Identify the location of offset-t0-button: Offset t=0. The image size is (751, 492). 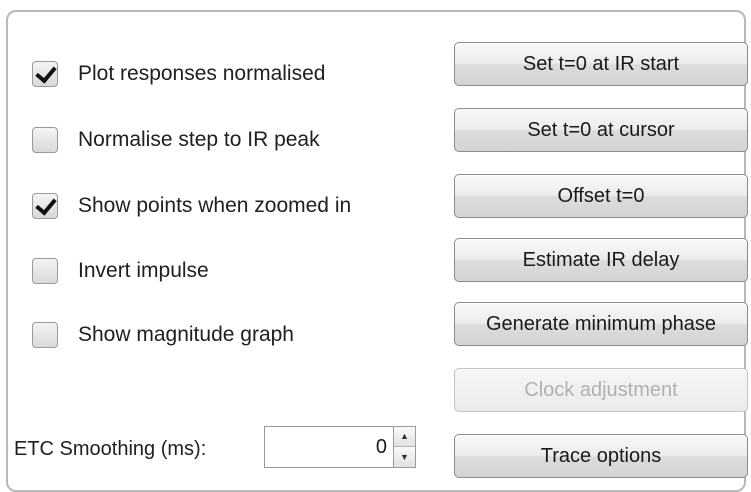
(601, 196).